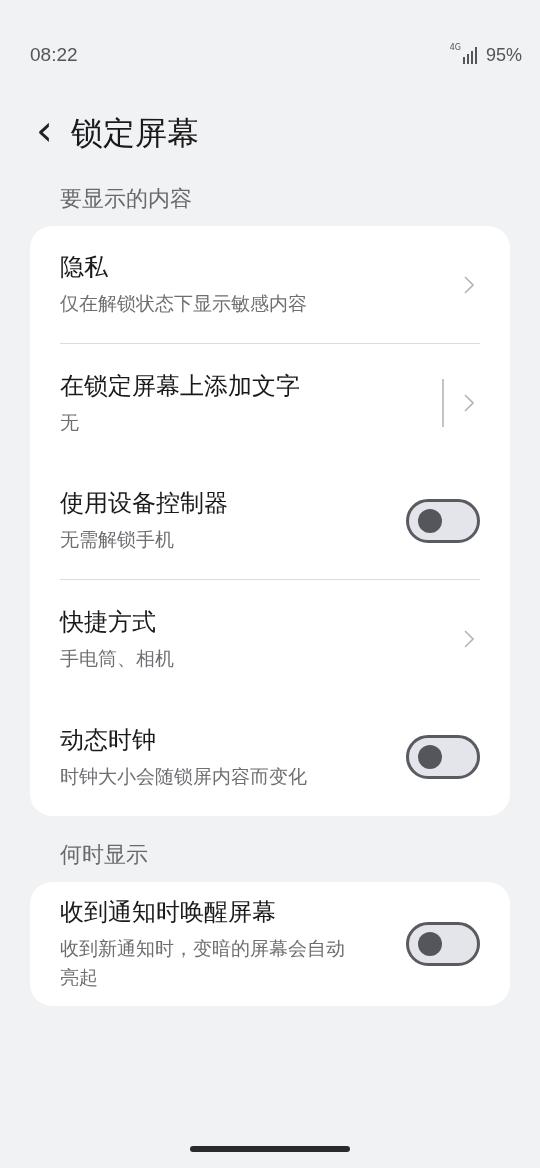 This screenshot has width=540, height=1168. Describe the element at coordinates (203, 963) in the screenshot. I see `row-subtitle: 收到新通知时，变暗的屏幕会自动亮起` at that location.